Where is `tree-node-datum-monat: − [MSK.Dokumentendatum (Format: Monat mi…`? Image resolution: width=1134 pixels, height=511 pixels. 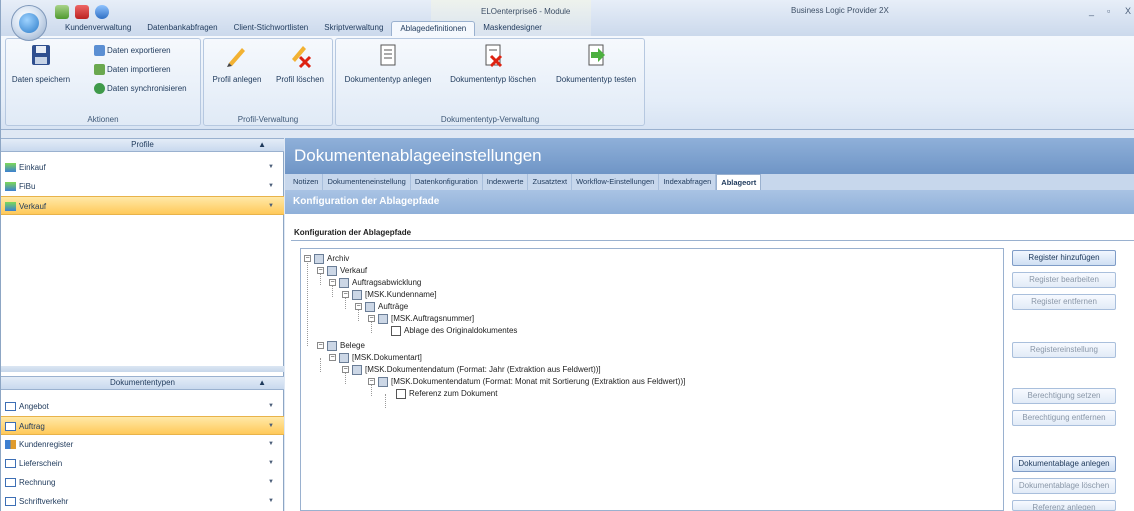
tree-node-datum-monat: − [MSK.Dokumentendatum (Format: Monat mi… is located at coordinates (526, 381).